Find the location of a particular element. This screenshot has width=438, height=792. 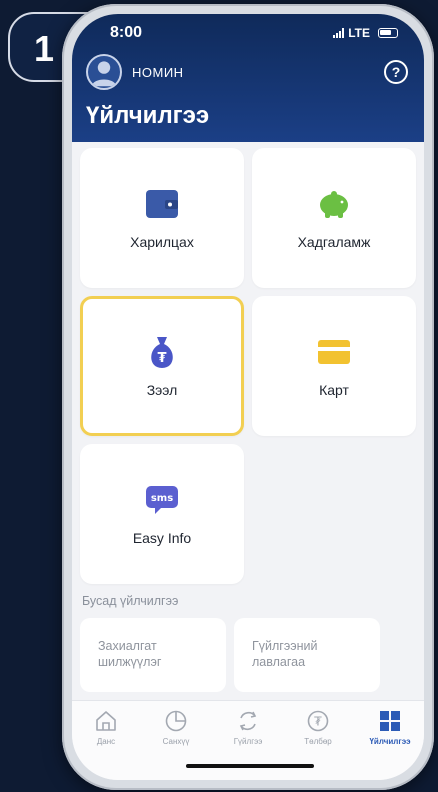

service-card-card: Карт is located at coordinates (334, 366).